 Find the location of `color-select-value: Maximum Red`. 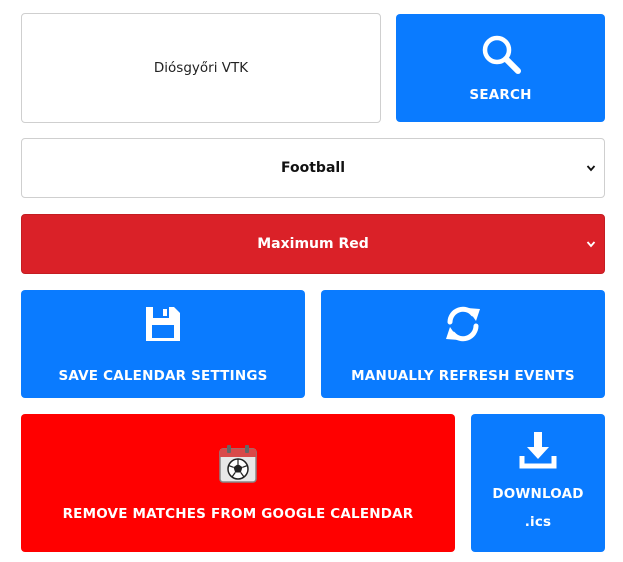

color-select-value: Maximum Red is located at coordinates (313, 244).